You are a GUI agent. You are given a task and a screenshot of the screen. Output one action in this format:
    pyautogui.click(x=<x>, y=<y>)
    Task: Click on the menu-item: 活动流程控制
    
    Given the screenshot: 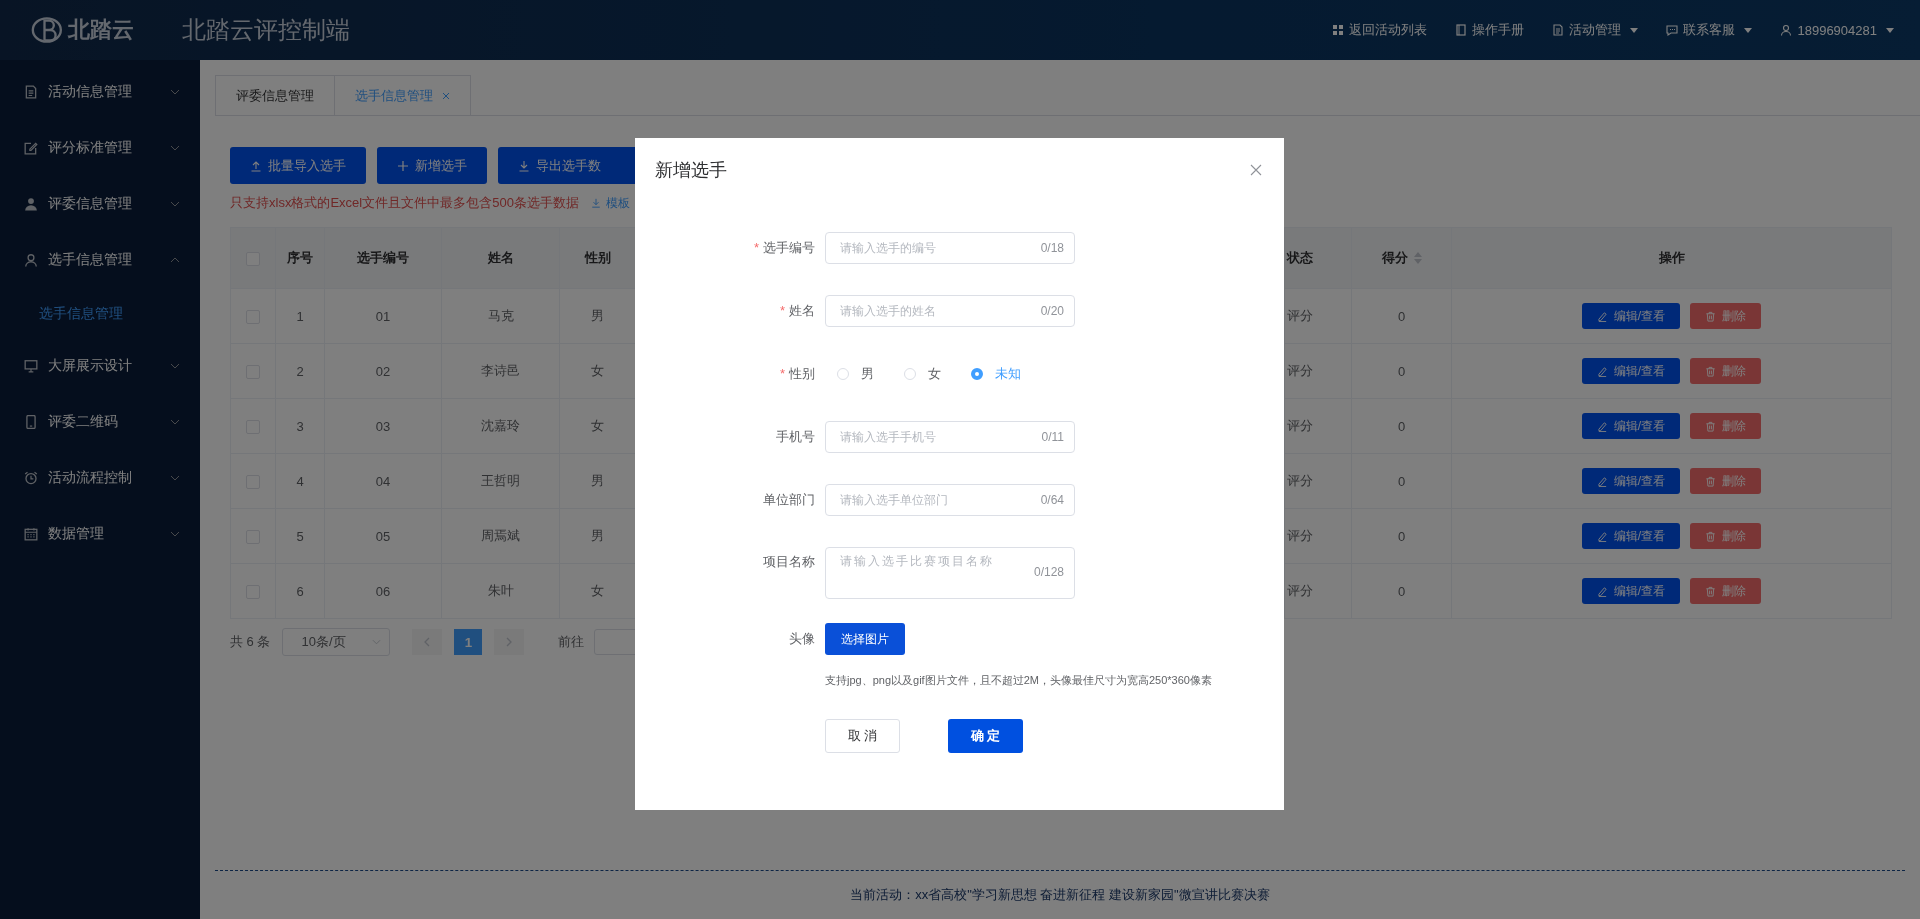 What is the action you would take?
    pyautogui.click(x=100, y=478)
    